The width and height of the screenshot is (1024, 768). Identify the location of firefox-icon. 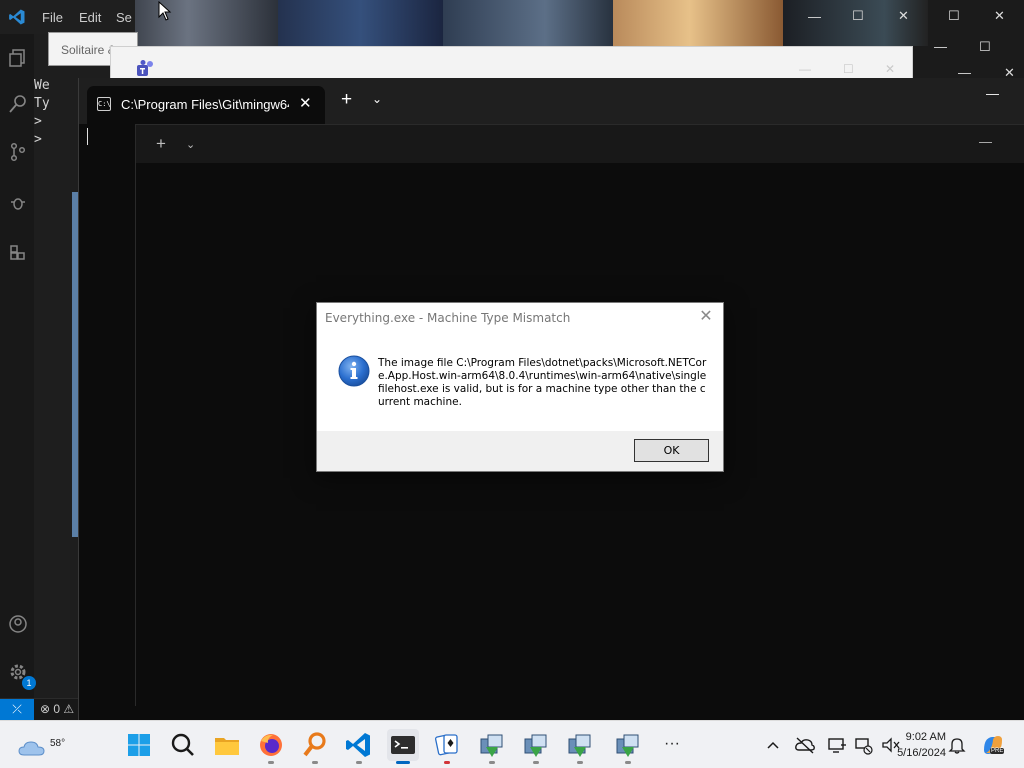
(271, 745).